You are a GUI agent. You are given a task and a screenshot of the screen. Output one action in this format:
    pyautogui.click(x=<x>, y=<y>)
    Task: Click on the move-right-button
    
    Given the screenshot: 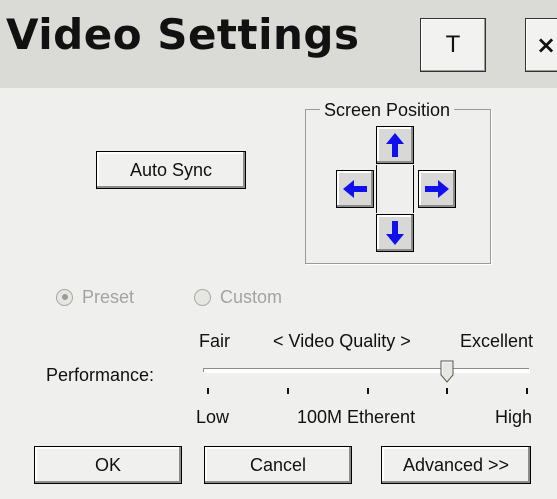 What is the action you would take?
    pyautogui.click(x=437, y=189)
    